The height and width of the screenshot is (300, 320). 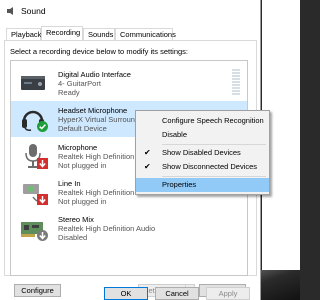 I want to click on menu-item-label: Disable, so click(x=175, y=134).